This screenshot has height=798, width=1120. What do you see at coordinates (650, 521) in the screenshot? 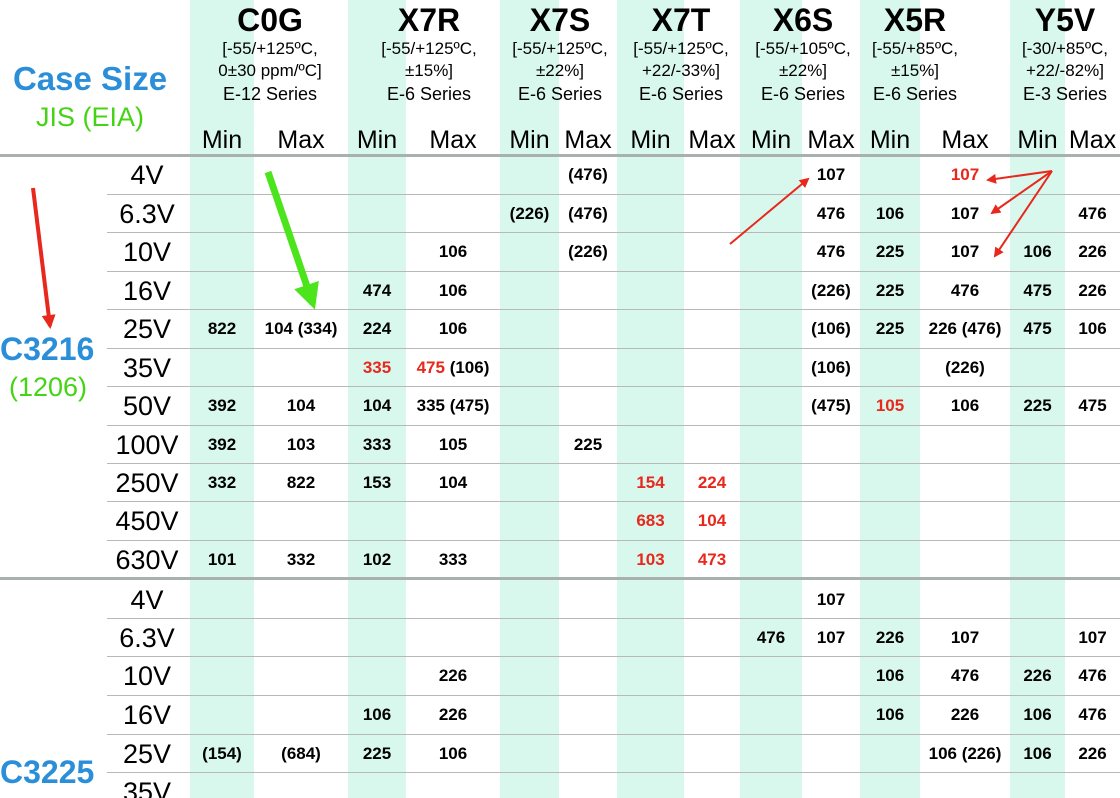
I see `capacitance-code: 683` at bounding box center [650, 521].